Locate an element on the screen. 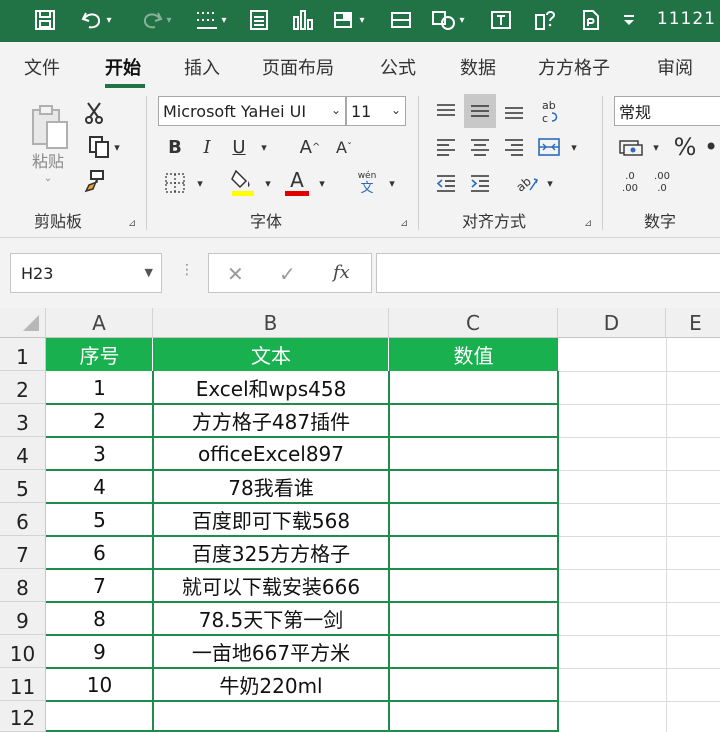  table-cell: 6 is located at coordinates (99, 552).